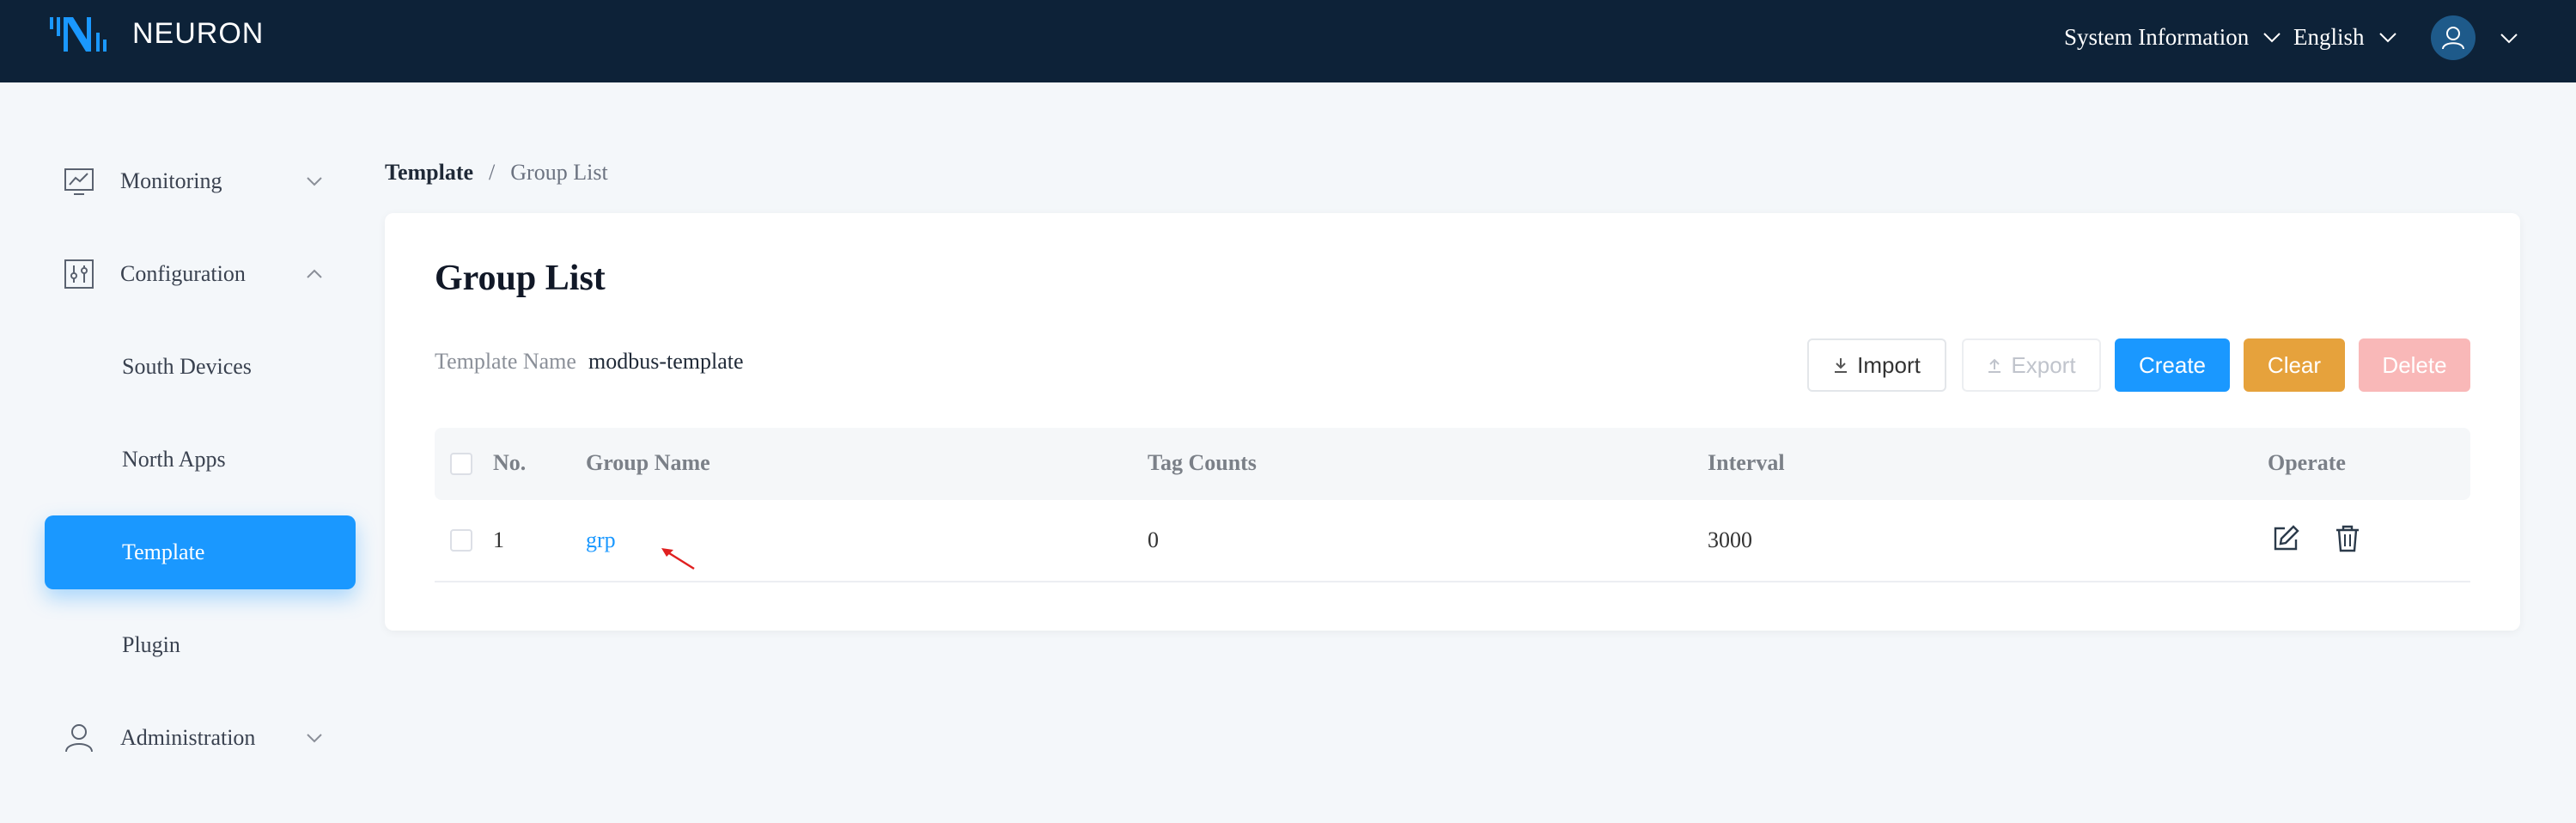 The height and width of the screenshot is (823, 2576). I want to click on logo-text: NEURON, so click(198, 33).